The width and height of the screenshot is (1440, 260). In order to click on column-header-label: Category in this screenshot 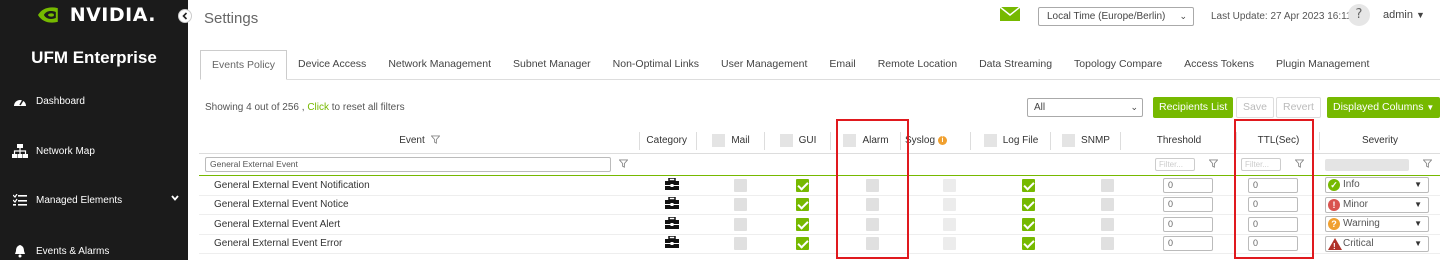, I will do `click(666, 140)`.